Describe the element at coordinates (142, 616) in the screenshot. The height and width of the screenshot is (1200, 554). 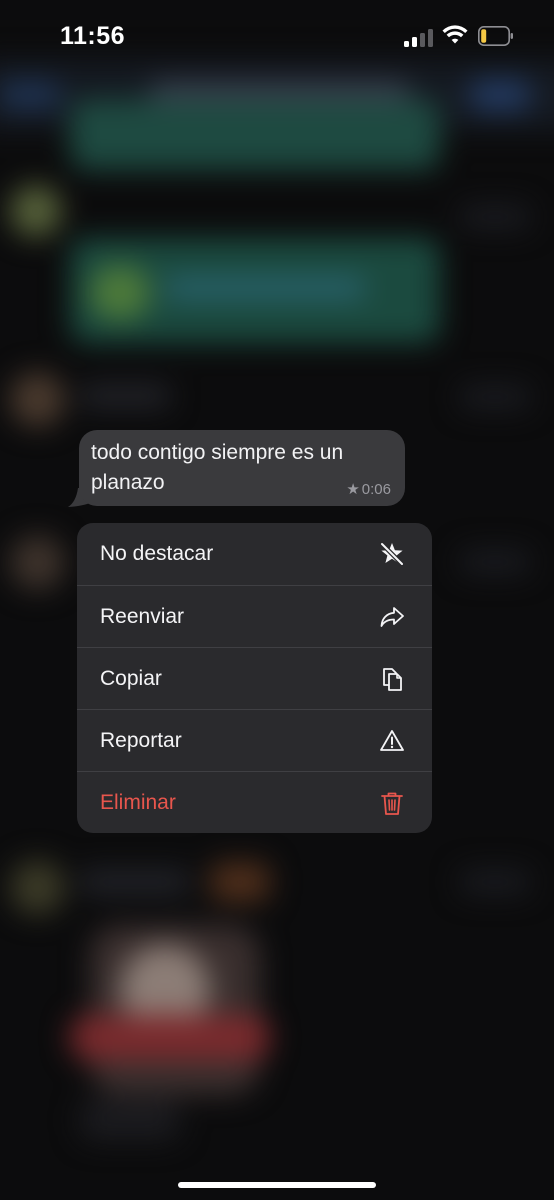
I see `menu-item-label: Reenviar` at that location.